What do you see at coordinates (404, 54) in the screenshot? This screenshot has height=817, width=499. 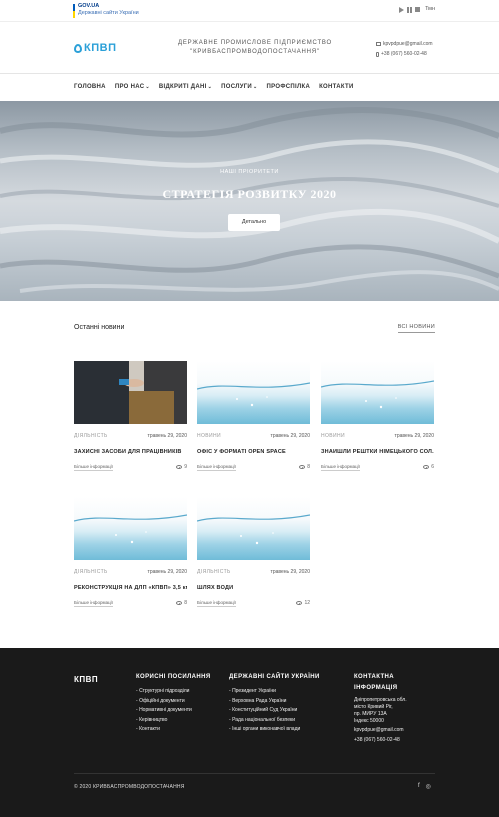 I see `header-phone: +38 (067) 560-02-48` at bounding box center [404, 54].